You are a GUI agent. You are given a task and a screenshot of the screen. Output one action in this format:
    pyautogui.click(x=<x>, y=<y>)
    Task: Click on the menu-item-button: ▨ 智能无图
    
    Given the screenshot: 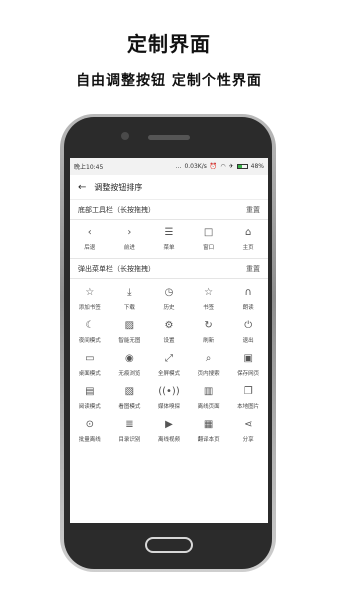 What is the action you would take?
    pyautogui.click(x=130, y=331)
    